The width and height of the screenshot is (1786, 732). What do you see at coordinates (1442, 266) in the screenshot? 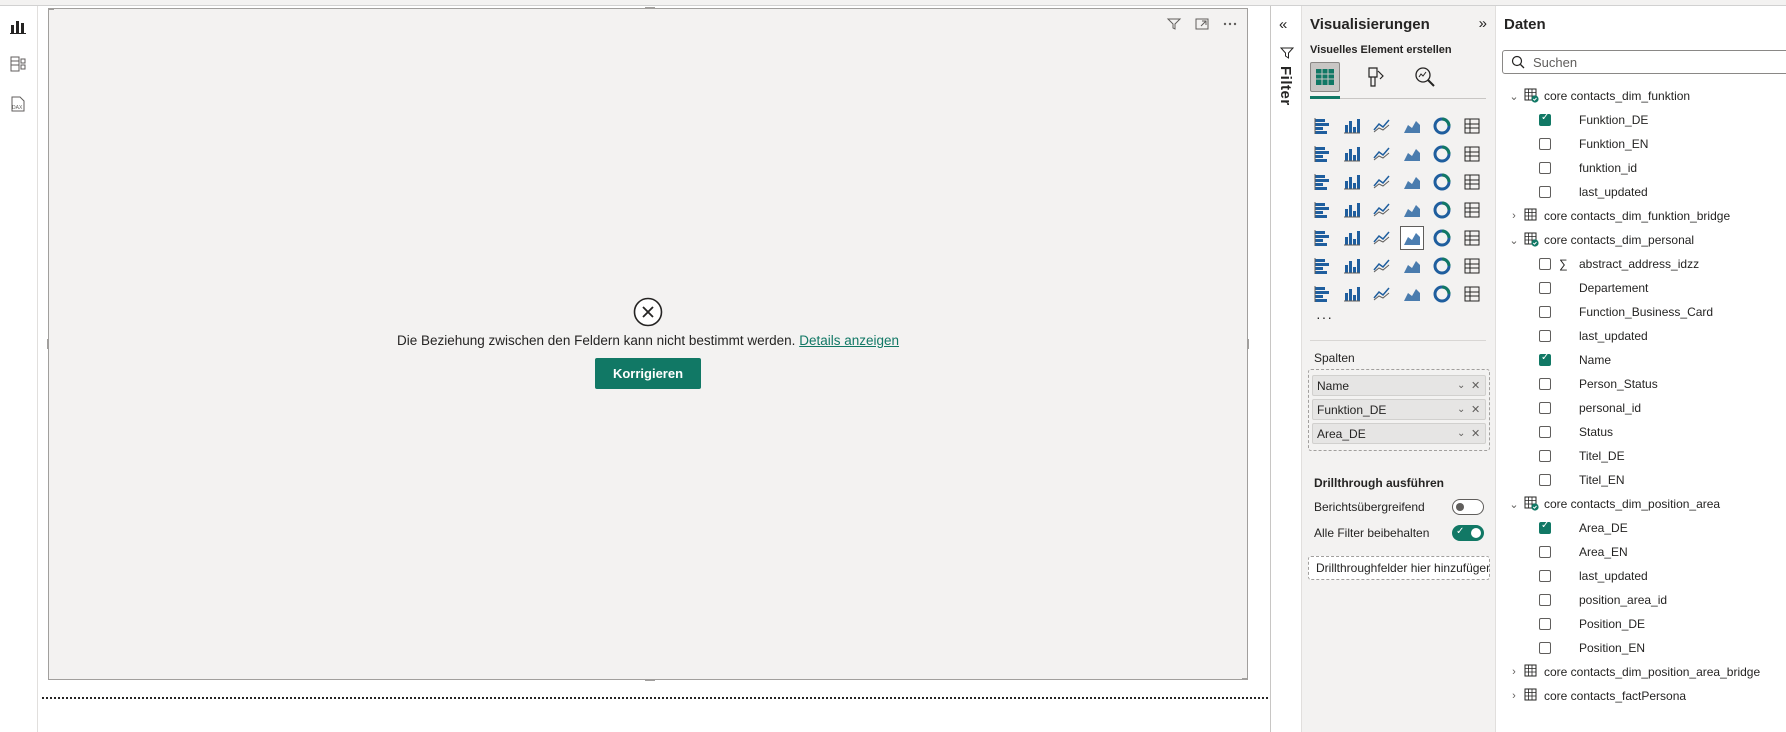
I see `narrative-icon` at bounding box center [1442, 266].